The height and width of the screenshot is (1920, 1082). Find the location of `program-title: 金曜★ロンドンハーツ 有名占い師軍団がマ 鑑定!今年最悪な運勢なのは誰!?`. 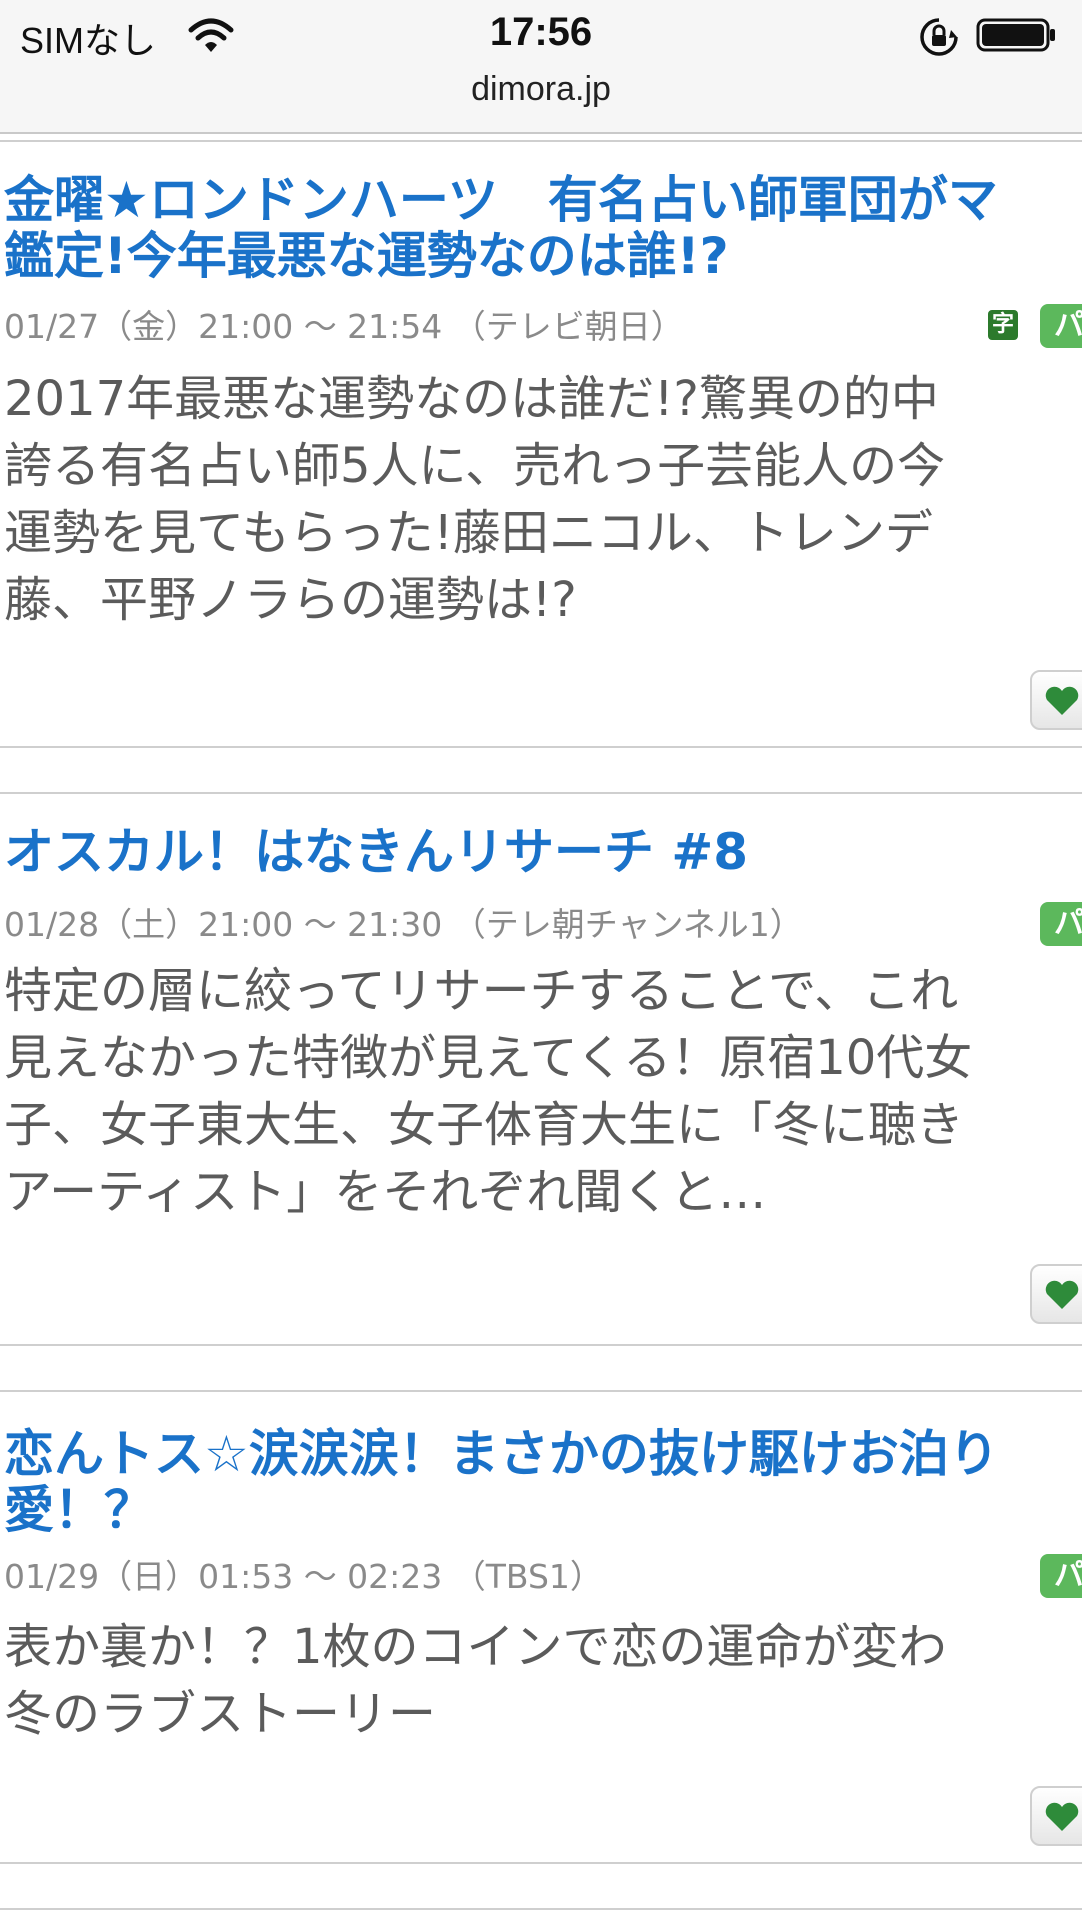

program-title: 金曜★ロンドンハーツ 有名占い師軍団がマ 鑑定!今年最悪な運勢なのは誰!? is located at coordinates (543, 228).